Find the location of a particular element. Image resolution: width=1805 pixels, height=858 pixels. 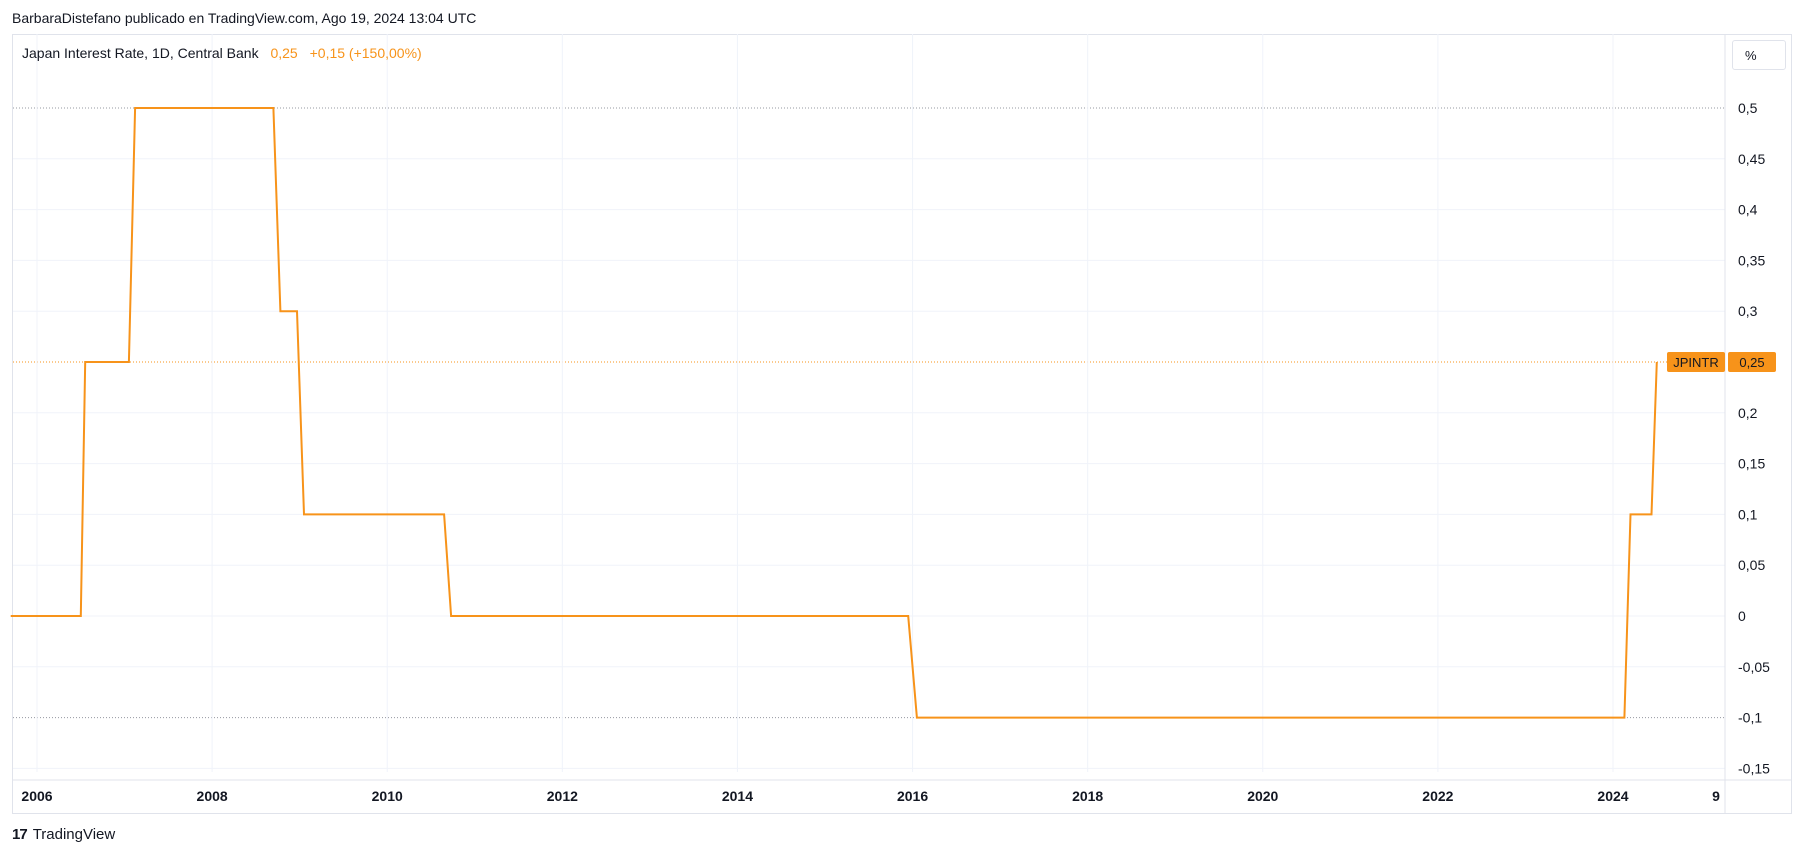

y-tick-label: -0,05 is located at coordinates (1754, 667).